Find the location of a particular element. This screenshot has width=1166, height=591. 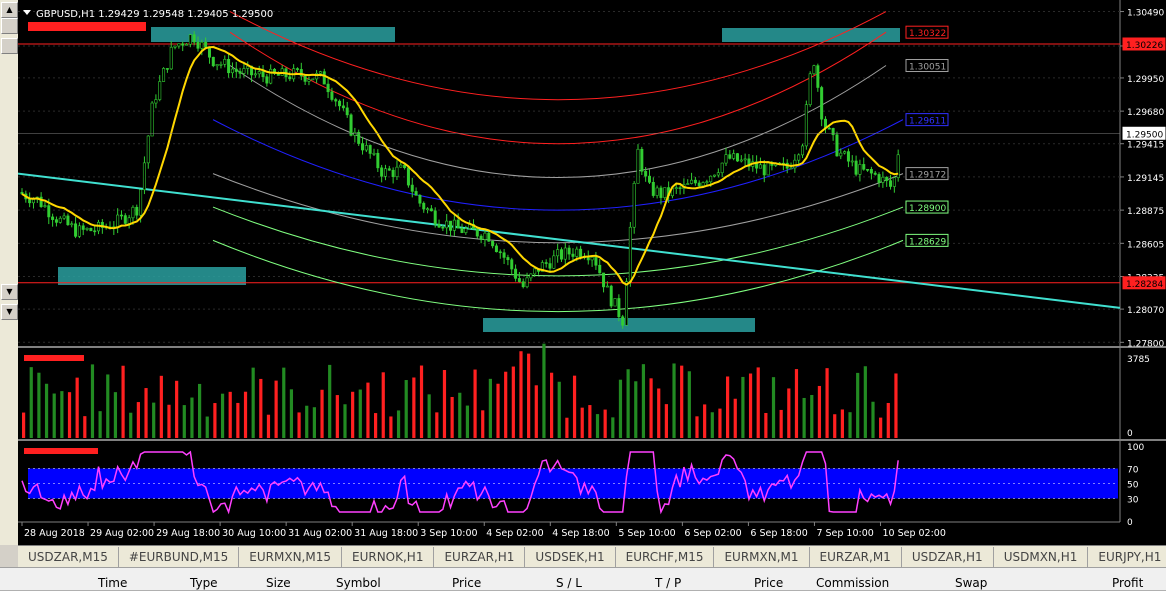

terminal-column-header: Symbol is located at coordinates (358, 583).